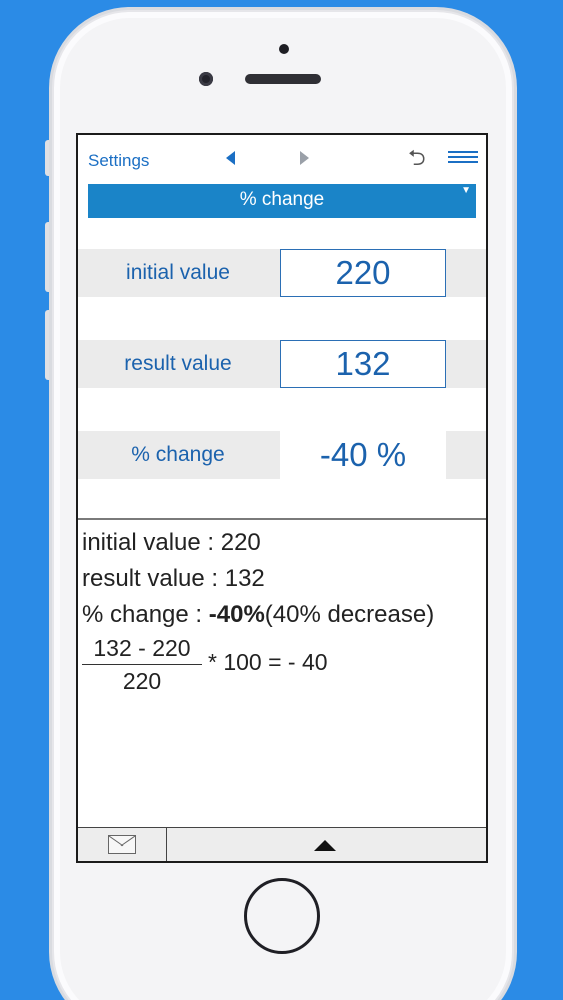 The image size is (563, 1000). What do you see at coordinates (282, 844) in the screenshot?
I see `bottom-bar` at bounding box center [282, 844].